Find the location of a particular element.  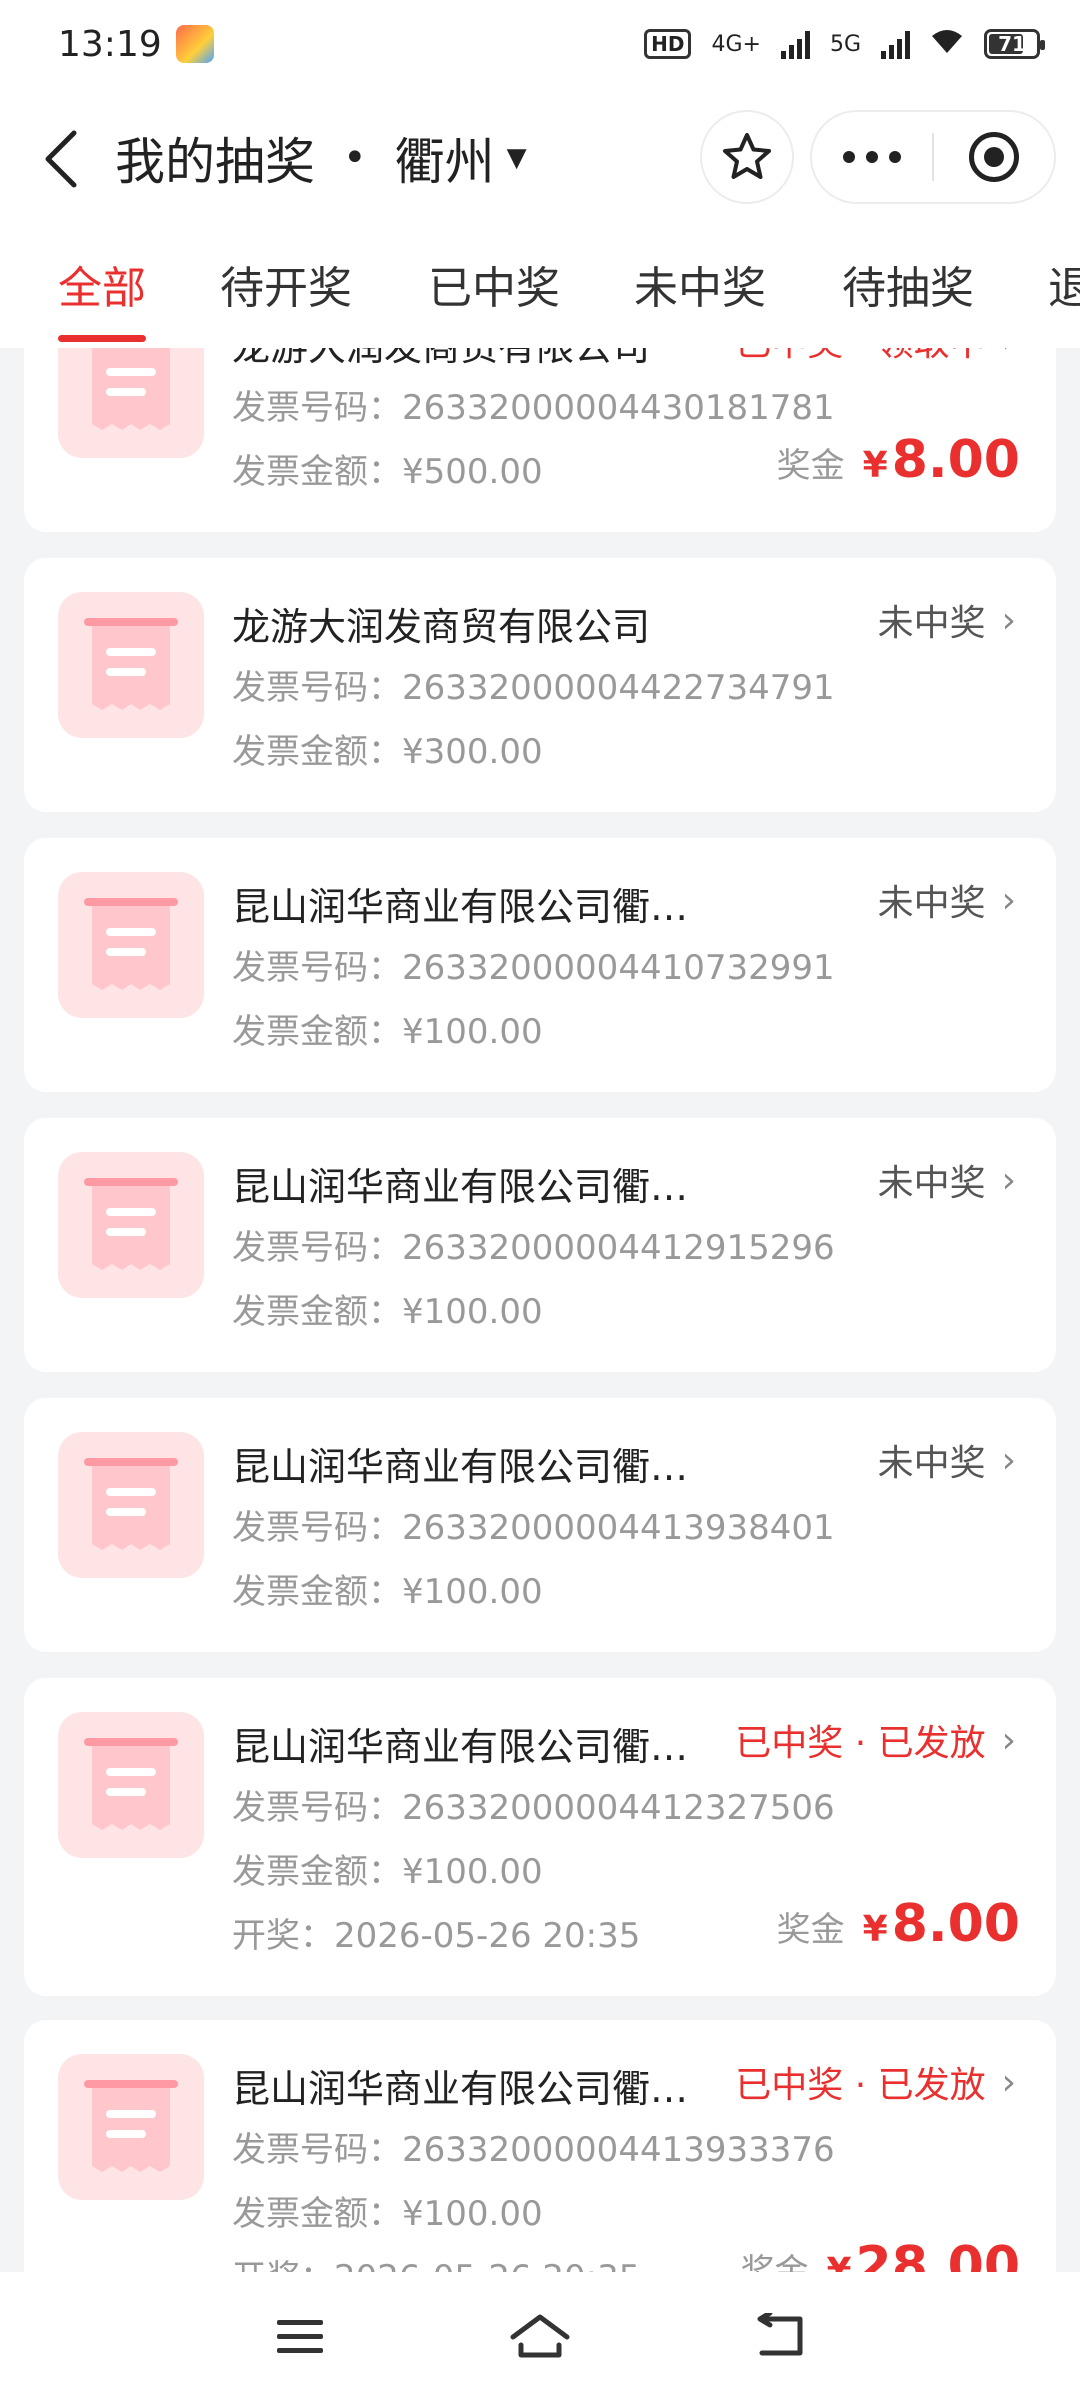

home-button is located at coordinates (540, 2336).